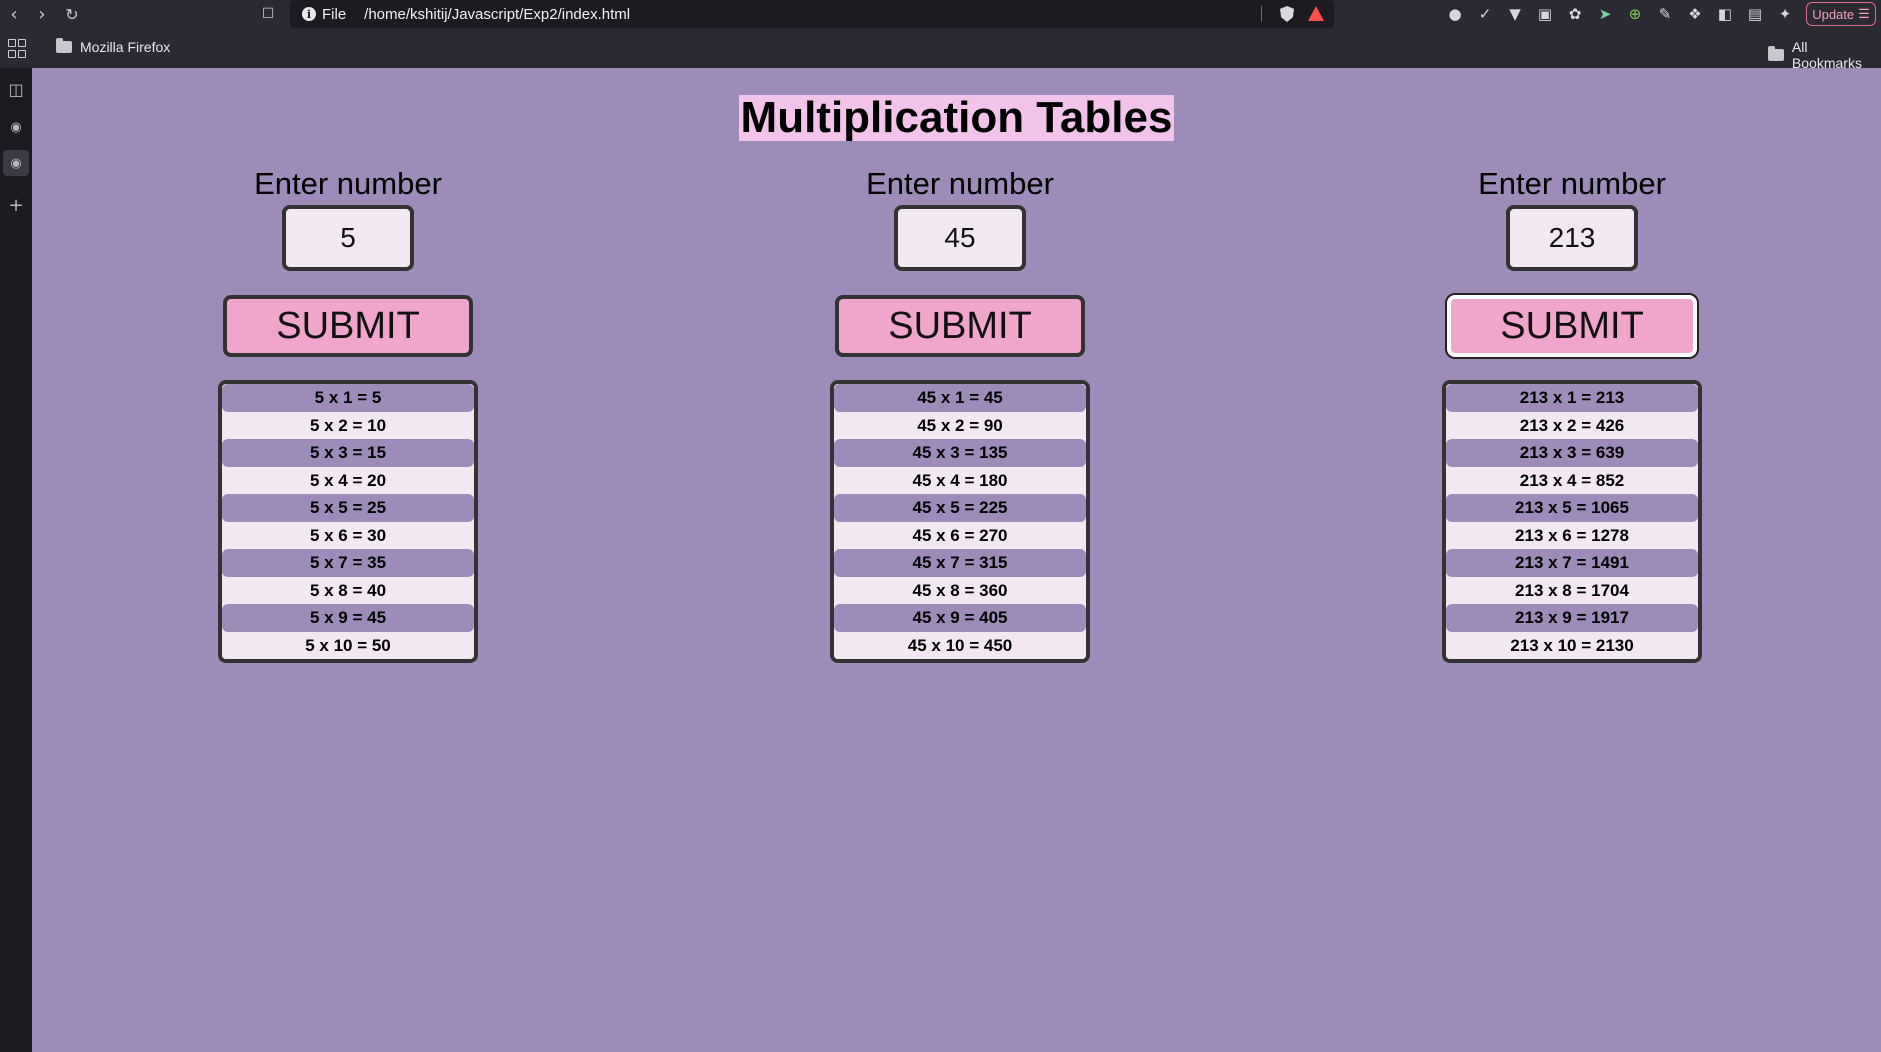  I want to click on table-row: 5 x 7 = 35, so click(348, 563).